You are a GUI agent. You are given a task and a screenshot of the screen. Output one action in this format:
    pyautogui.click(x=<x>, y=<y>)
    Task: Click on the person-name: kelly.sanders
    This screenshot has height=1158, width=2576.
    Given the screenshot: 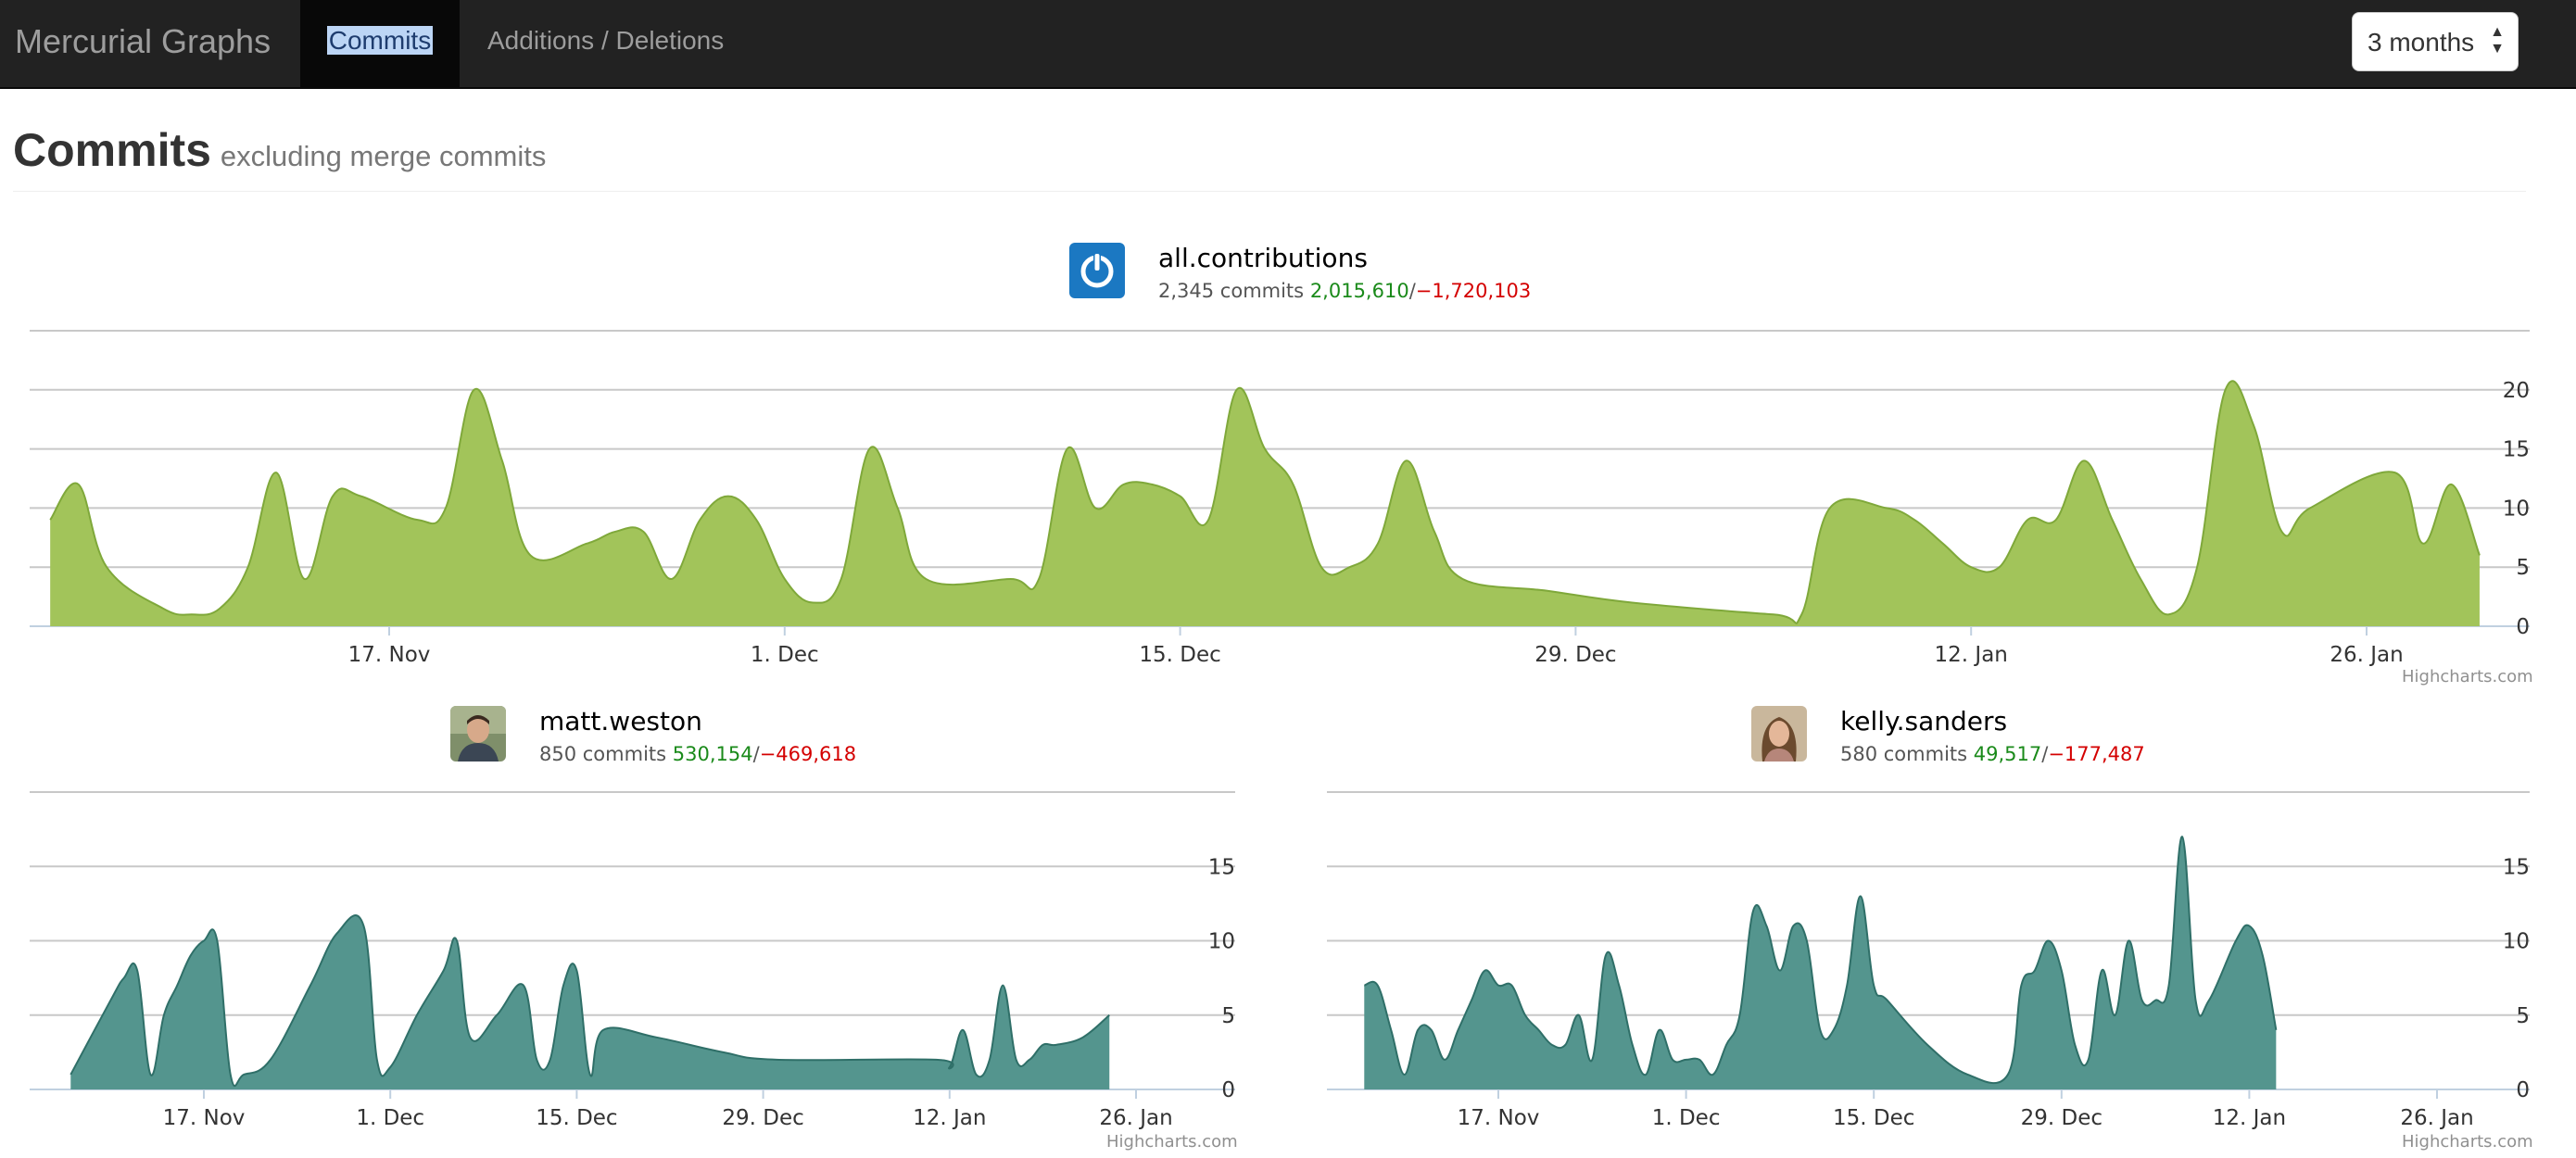 What is the action you would take?
    pyautogui.click(x=1924, y=721)
    